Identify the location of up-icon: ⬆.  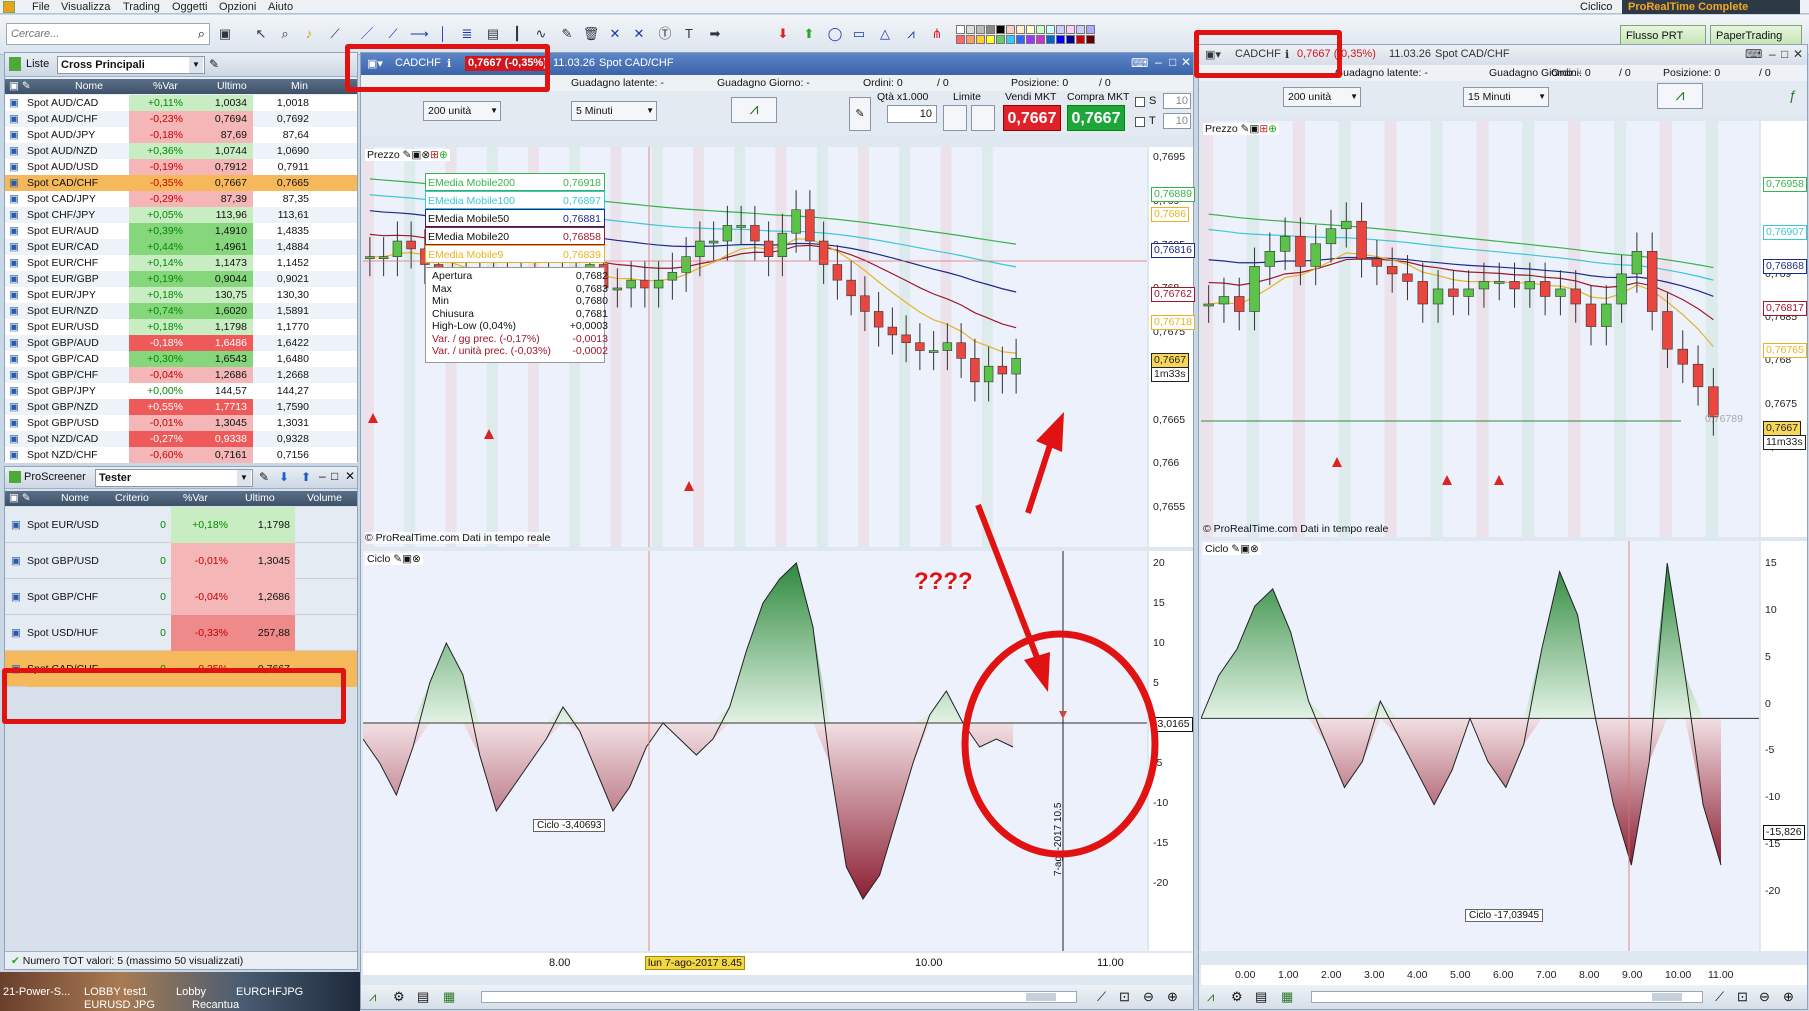
(306, 477).